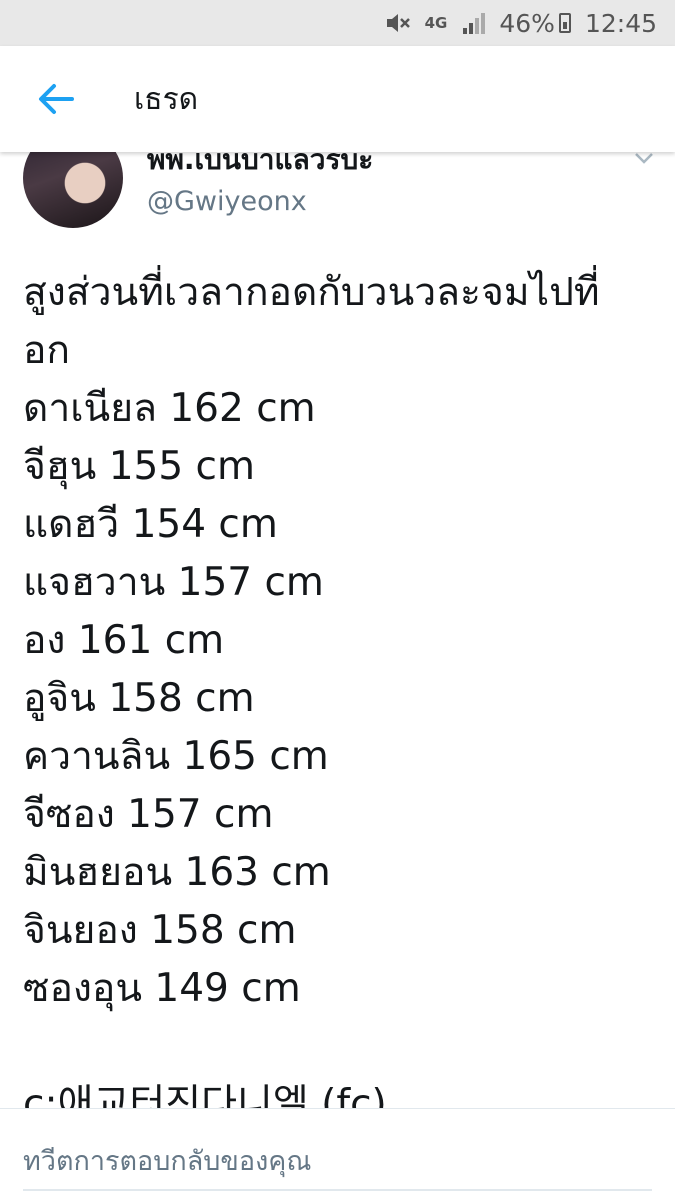  What do you see at coordinates (150, 524) in the screenshot?
I see `tweet-line: แดฮวี 154 cm` at bounding box center [150, 524].